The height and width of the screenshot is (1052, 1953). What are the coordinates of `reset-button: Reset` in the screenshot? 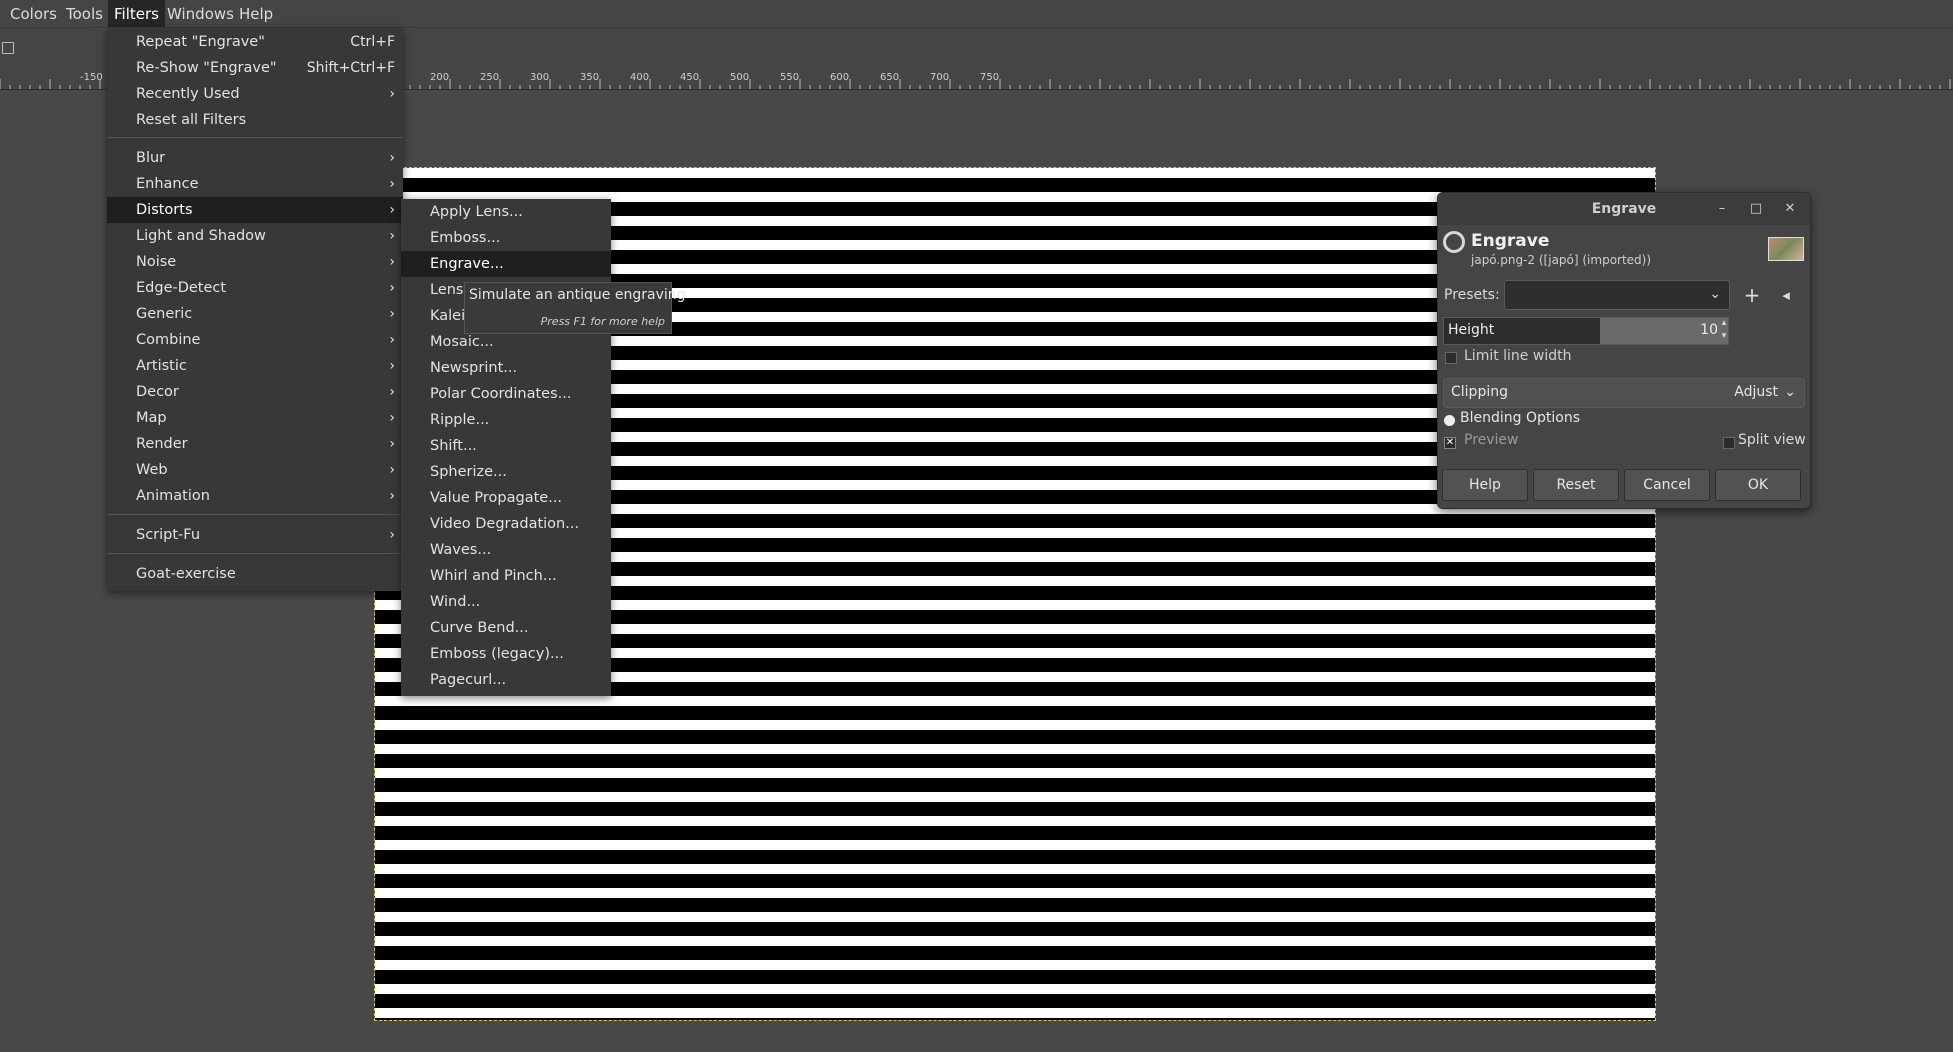 It's located at (1576, 485).